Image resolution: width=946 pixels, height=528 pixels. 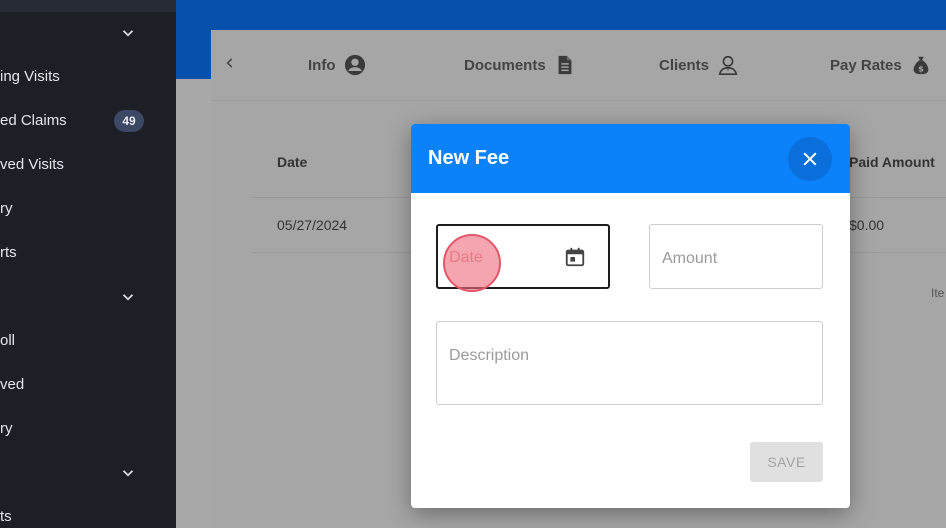 I want to click on table-cell-paid-amount: $0.00, so click(x=867, y=225).